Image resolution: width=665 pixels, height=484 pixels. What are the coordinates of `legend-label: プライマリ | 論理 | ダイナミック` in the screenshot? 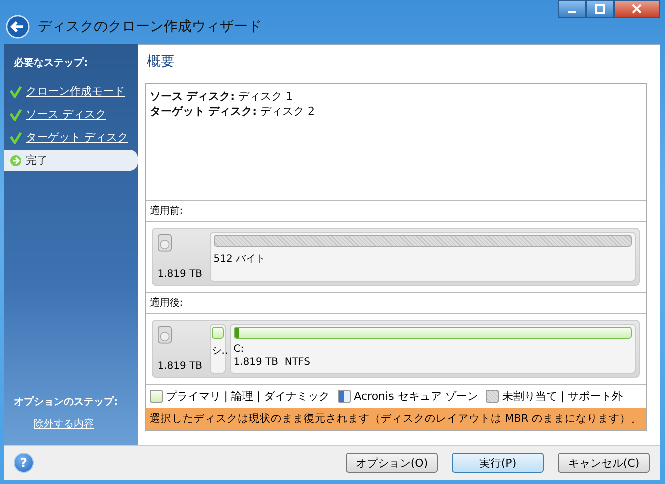 It's located at (248, 396).